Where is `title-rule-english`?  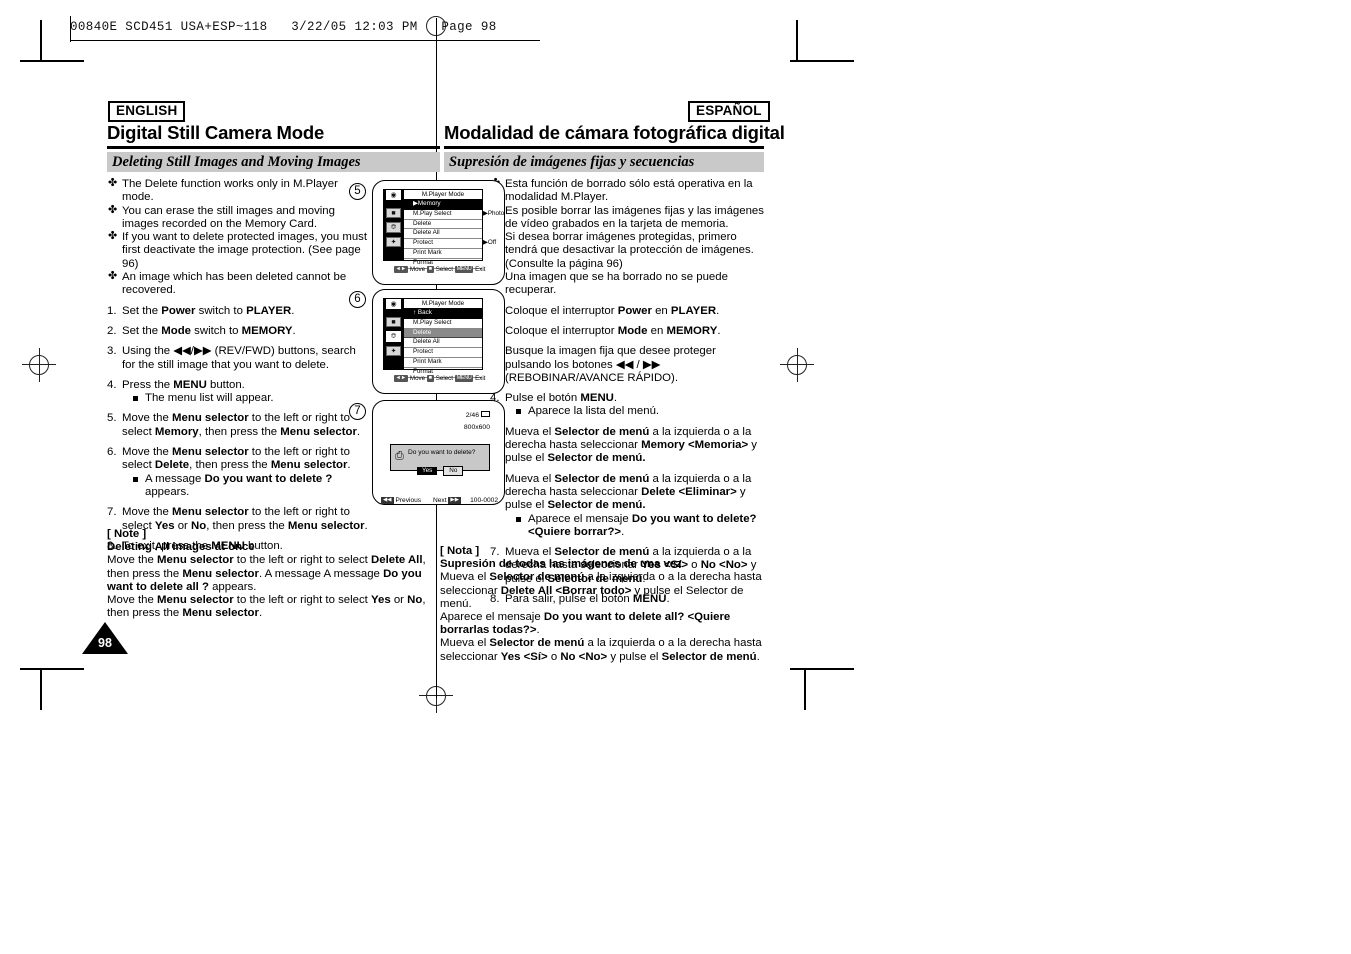
title-rule-english is located at coordinates (273, 147).